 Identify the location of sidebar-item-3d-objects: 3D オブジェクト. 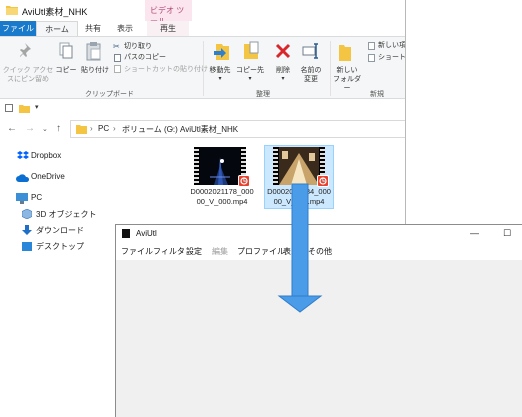
(66, 214).